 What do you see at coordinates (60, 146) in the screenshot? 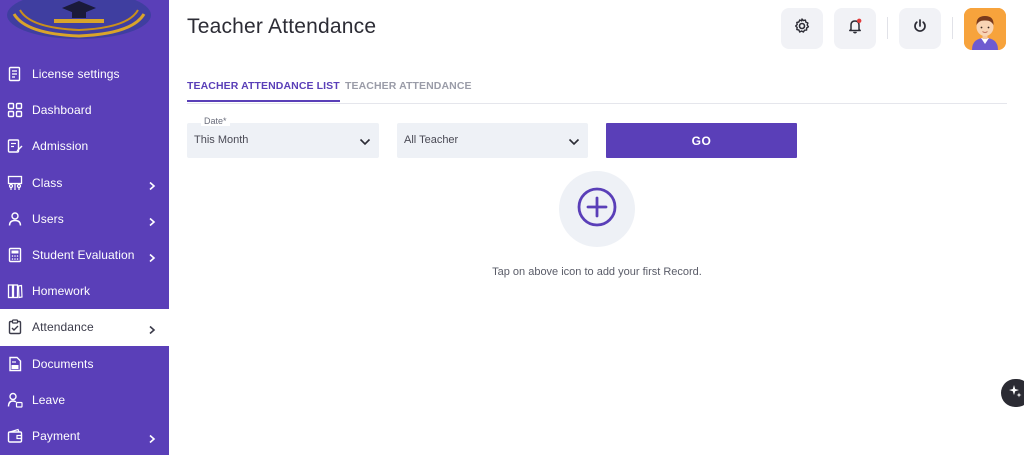
I see `sidebar-item-label: Admission` at bounding box center [60, 146].